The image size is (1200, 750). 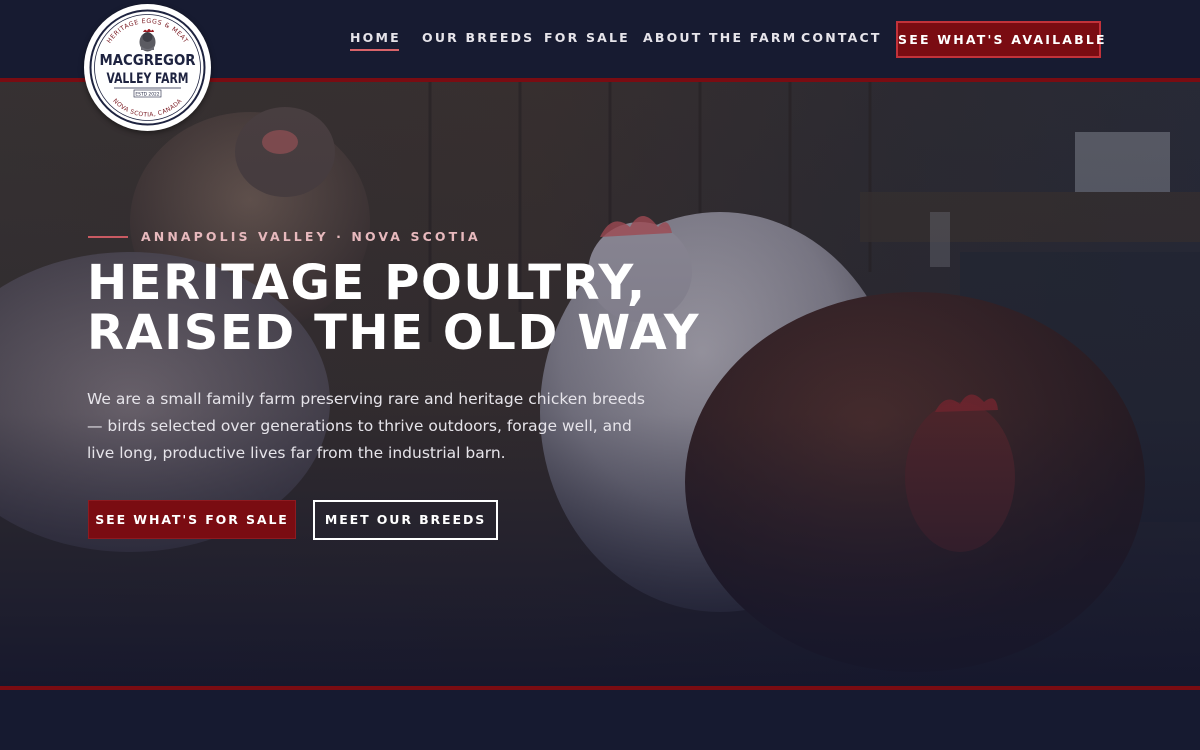 What do you see at coordinates (394, 333) in the screenshot?
I see `hero-title-line2: RAISED THE OLD WAY` at bounding box center [394, 333].